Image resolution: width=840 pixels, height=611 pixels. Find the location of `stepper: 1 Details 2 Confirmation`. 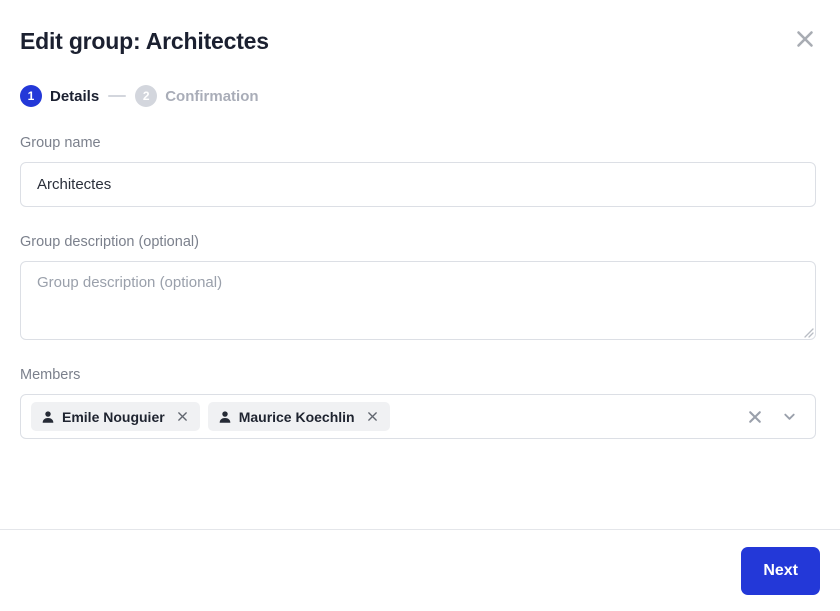

stepper: 1 Details 2 Confirmation is located at coordinates (420, 96).